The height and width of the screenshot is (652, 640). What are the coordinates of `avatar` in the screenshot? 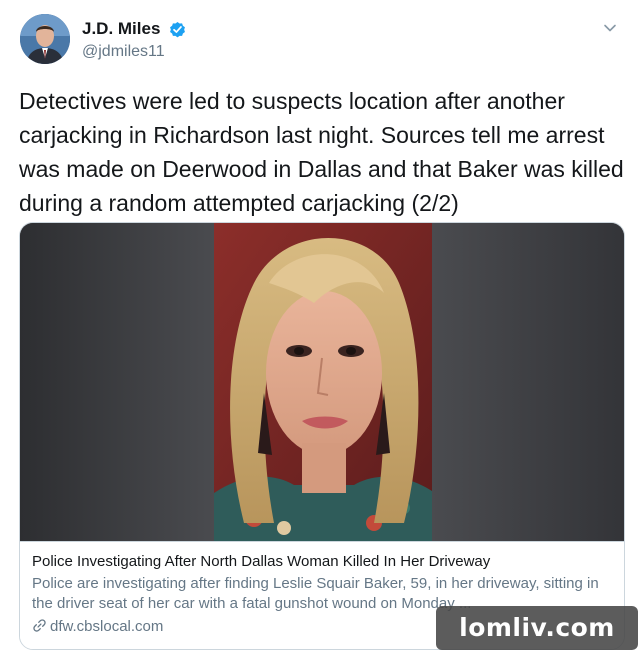 It's located at (45, 39).